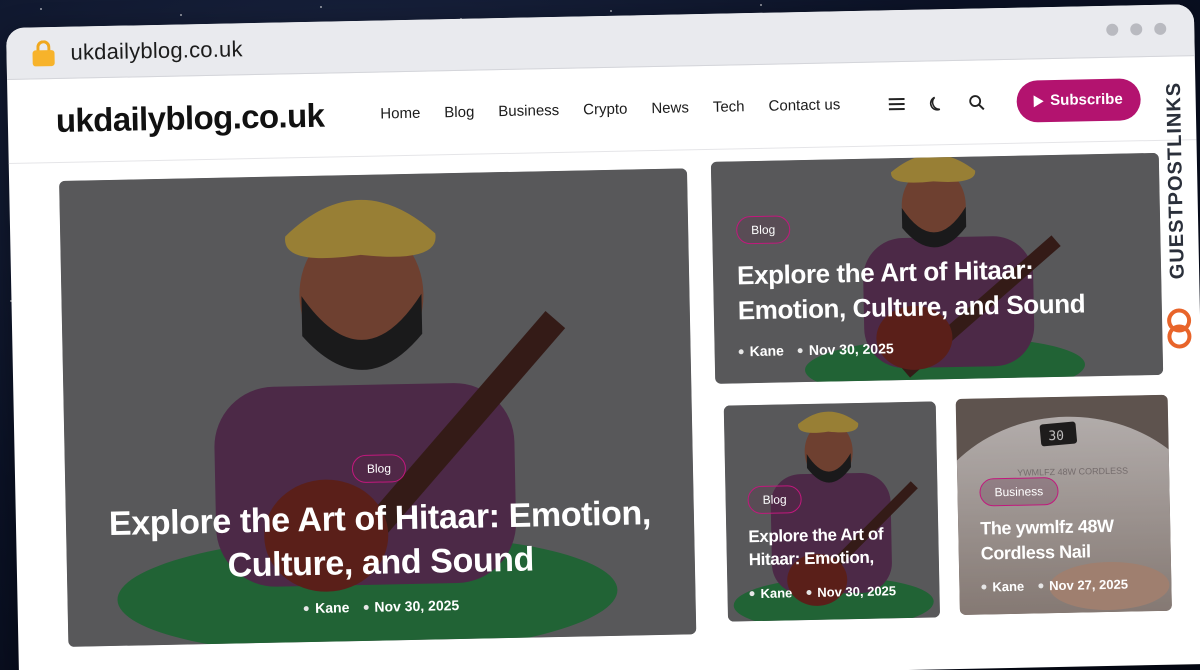 This screenshot has width=1200, height=670. I want to click on post-title: Explore the Art of Hitaar: Emotion,, so click(836, 547).